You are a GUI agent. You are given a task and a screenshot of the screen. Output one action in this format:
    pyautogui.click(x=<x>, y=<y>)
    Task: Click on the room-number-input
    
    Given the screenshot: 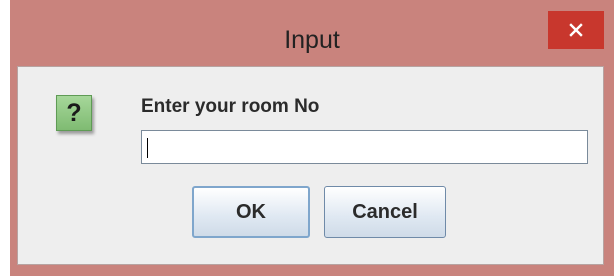 What is the action you would take?
    pyautogui.click(x=364, y=147)
    